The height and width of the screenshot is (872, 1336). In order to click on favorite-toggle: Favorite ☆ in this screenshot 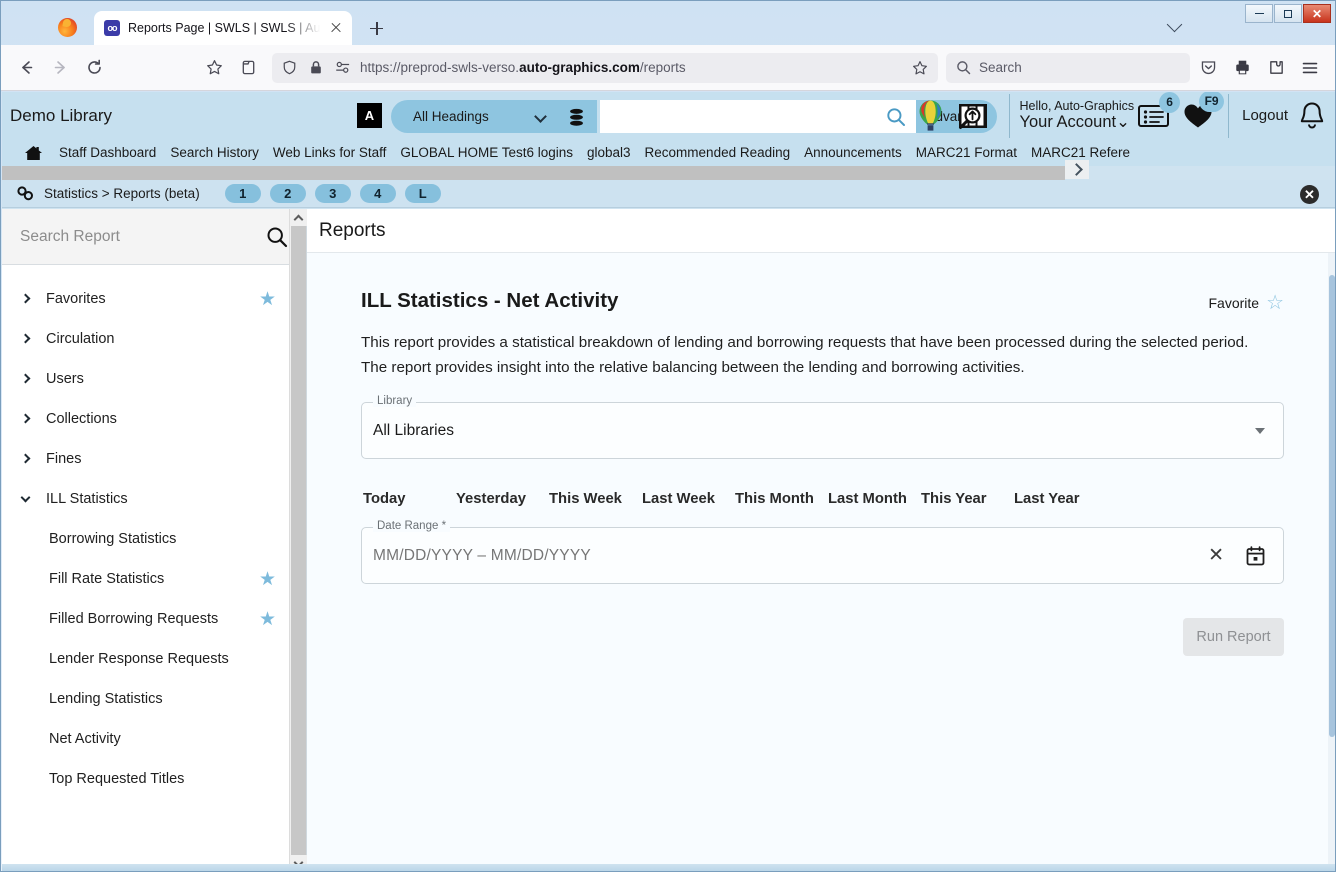, I will do `click(1246, 303)`.